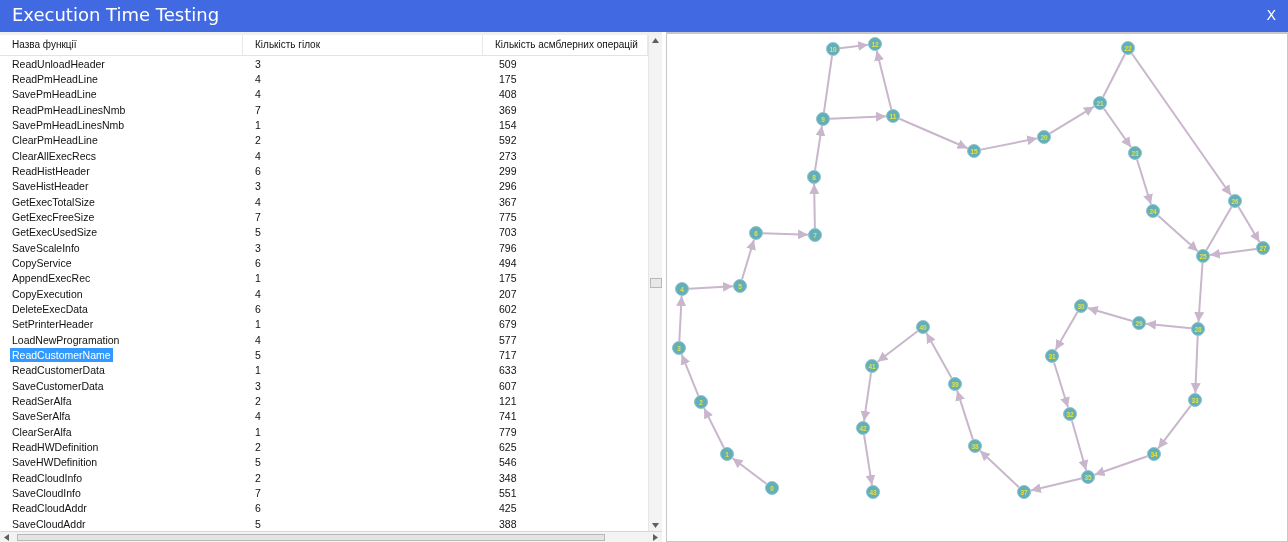 Image resolution: width=1288 pixels, height=542 pixels. What do you see at coordinates (55, 232) in the screenshot?
I see `table-cell: GetExecUsedSize` at bounding box center [55, 232].